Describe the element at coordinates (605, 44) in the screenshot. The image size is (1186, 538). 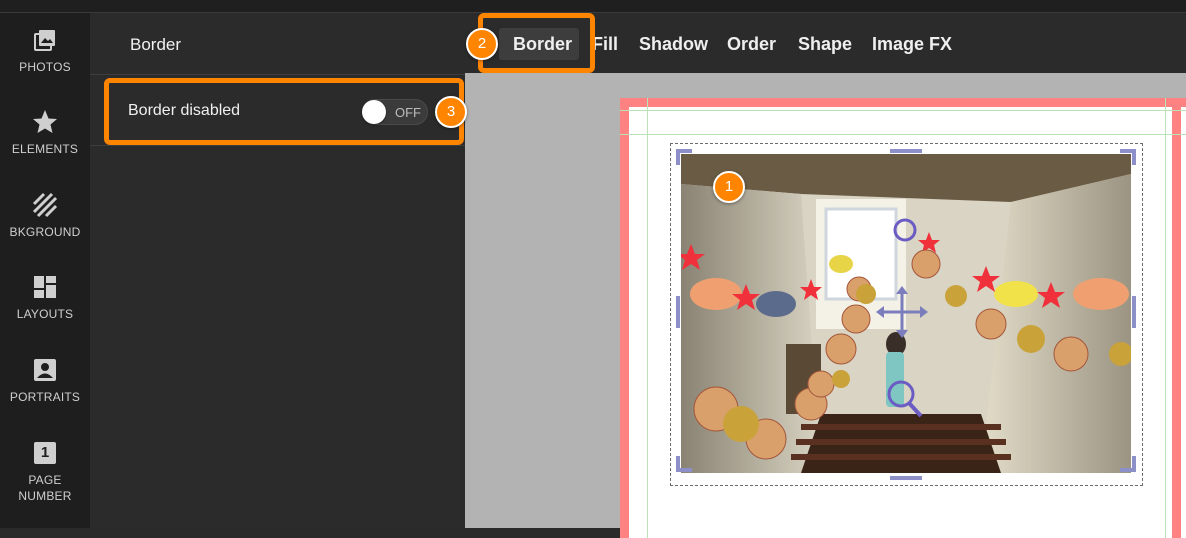
I see `tab-fill: Fill` at that location.